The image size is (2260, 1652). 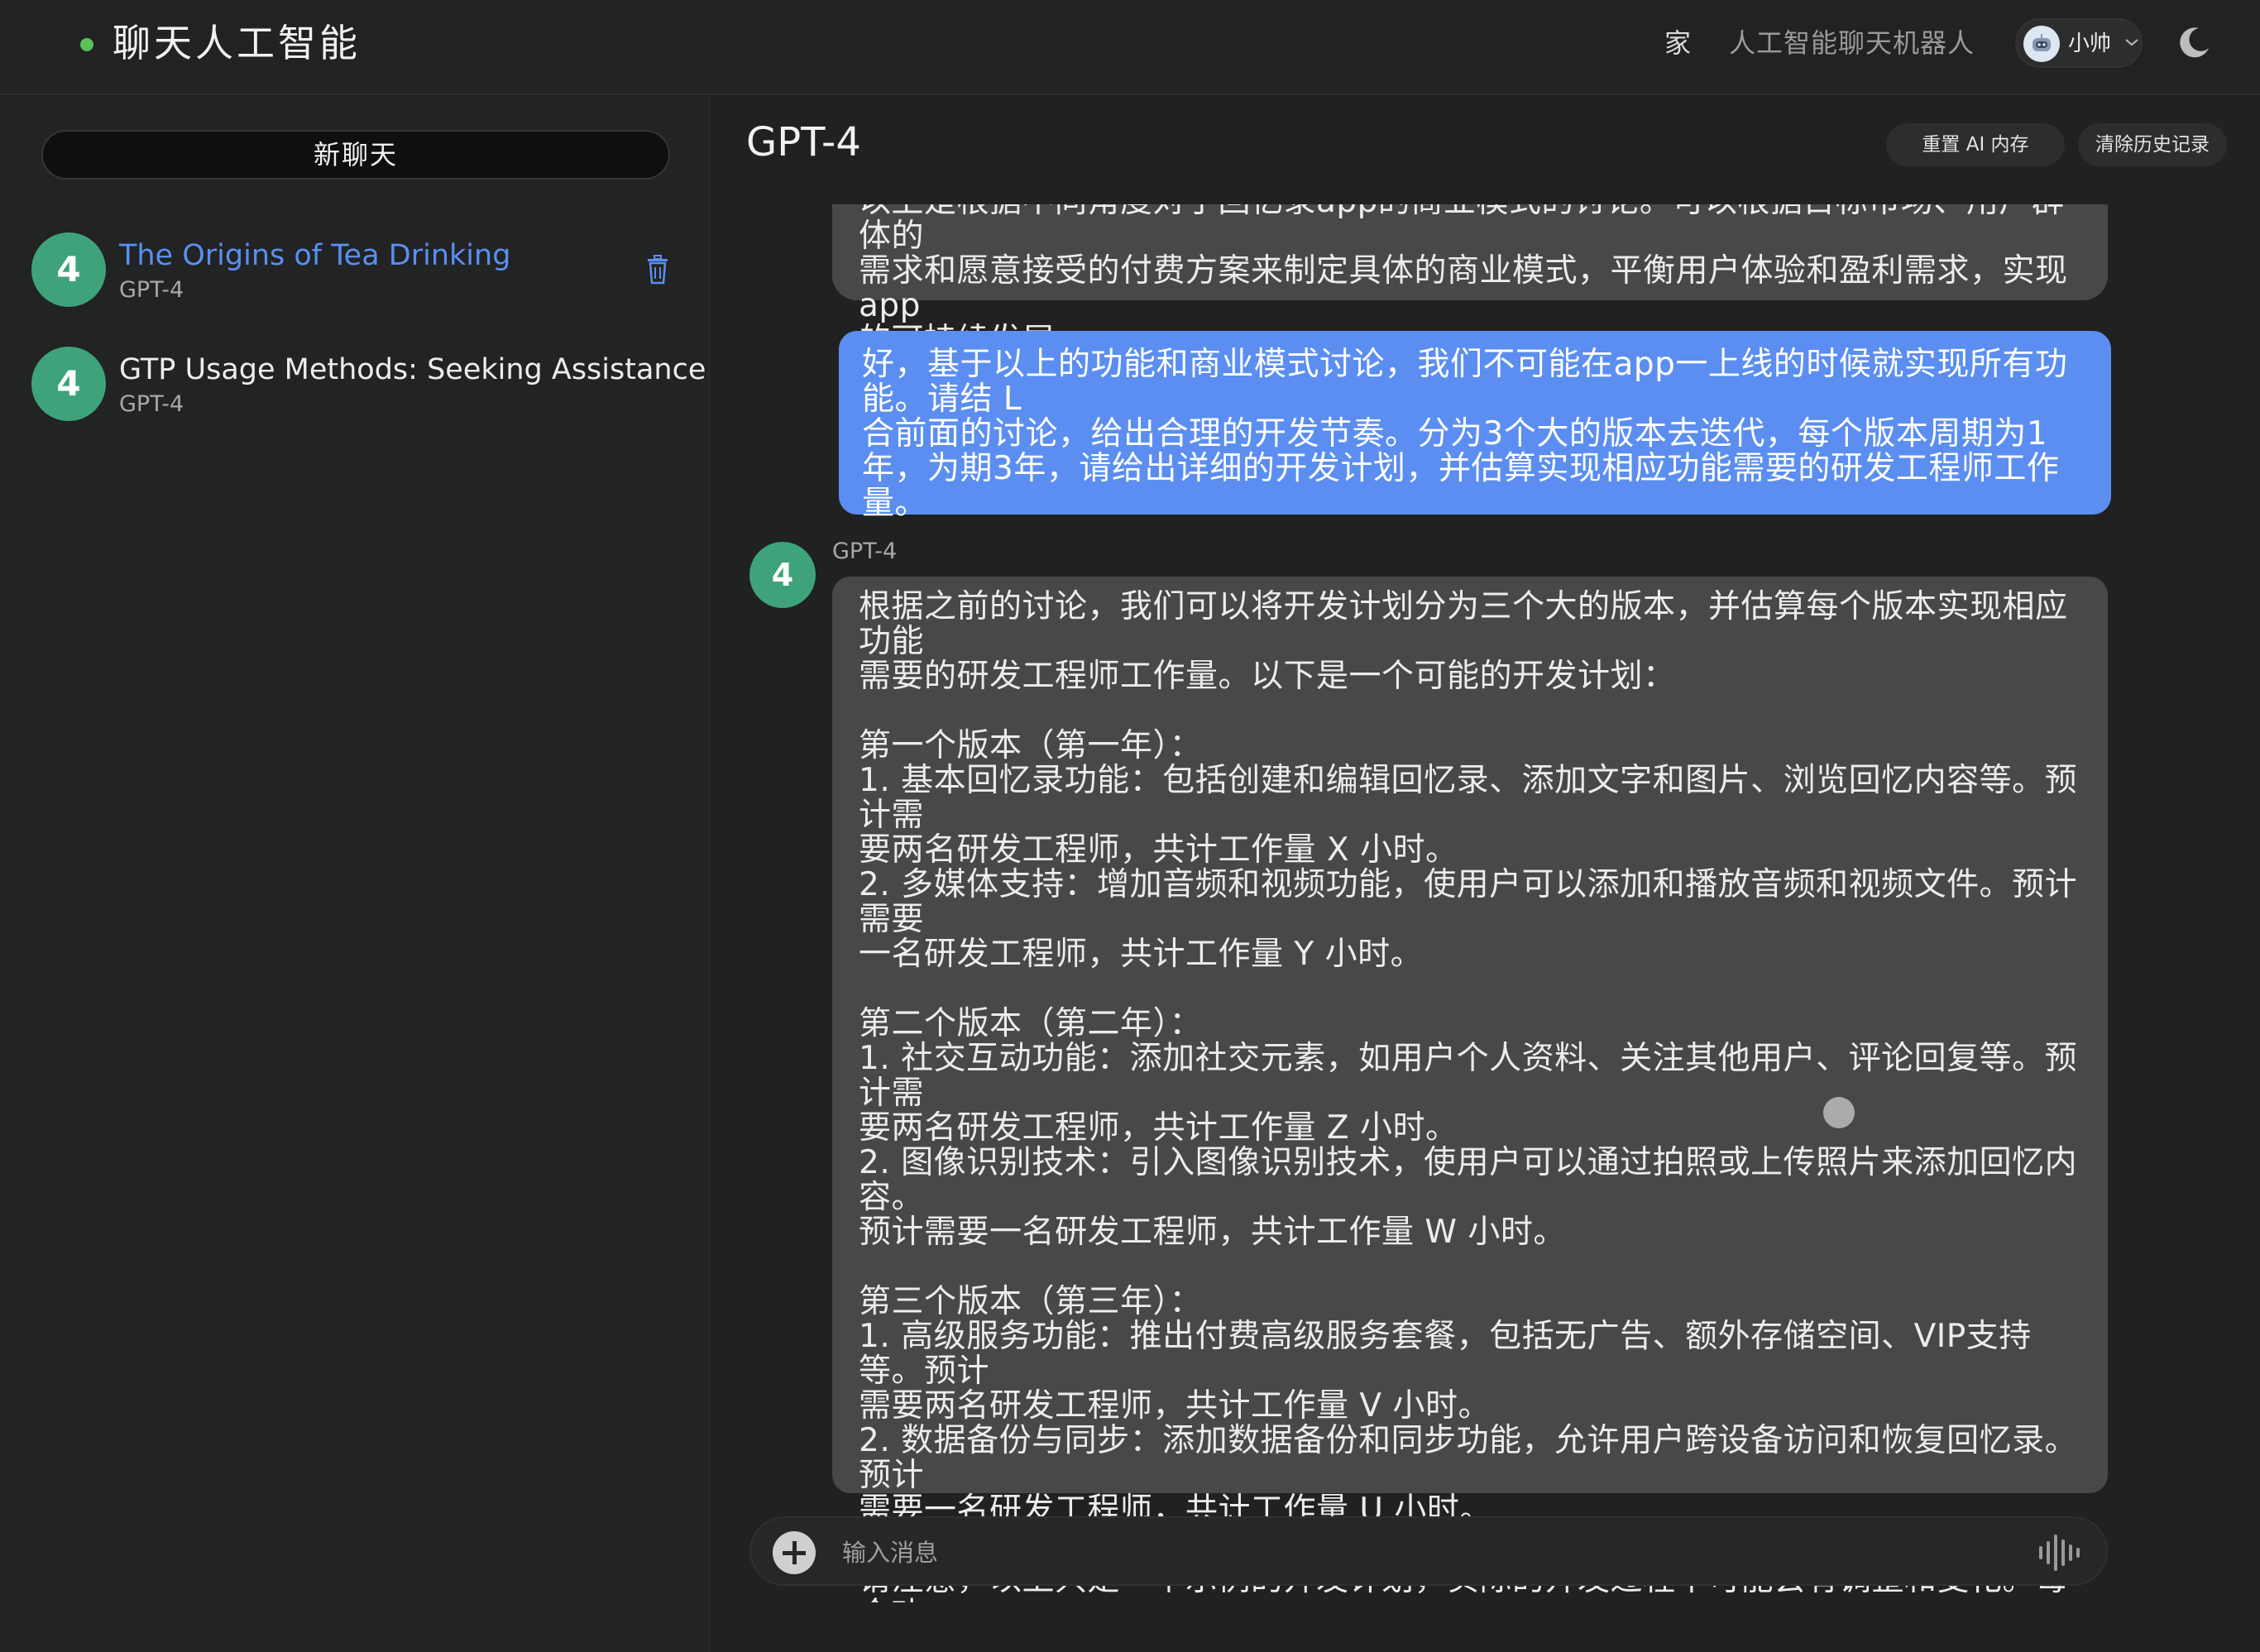 I want to click on robot-avatar-icon, so click(x=2041, y=44).